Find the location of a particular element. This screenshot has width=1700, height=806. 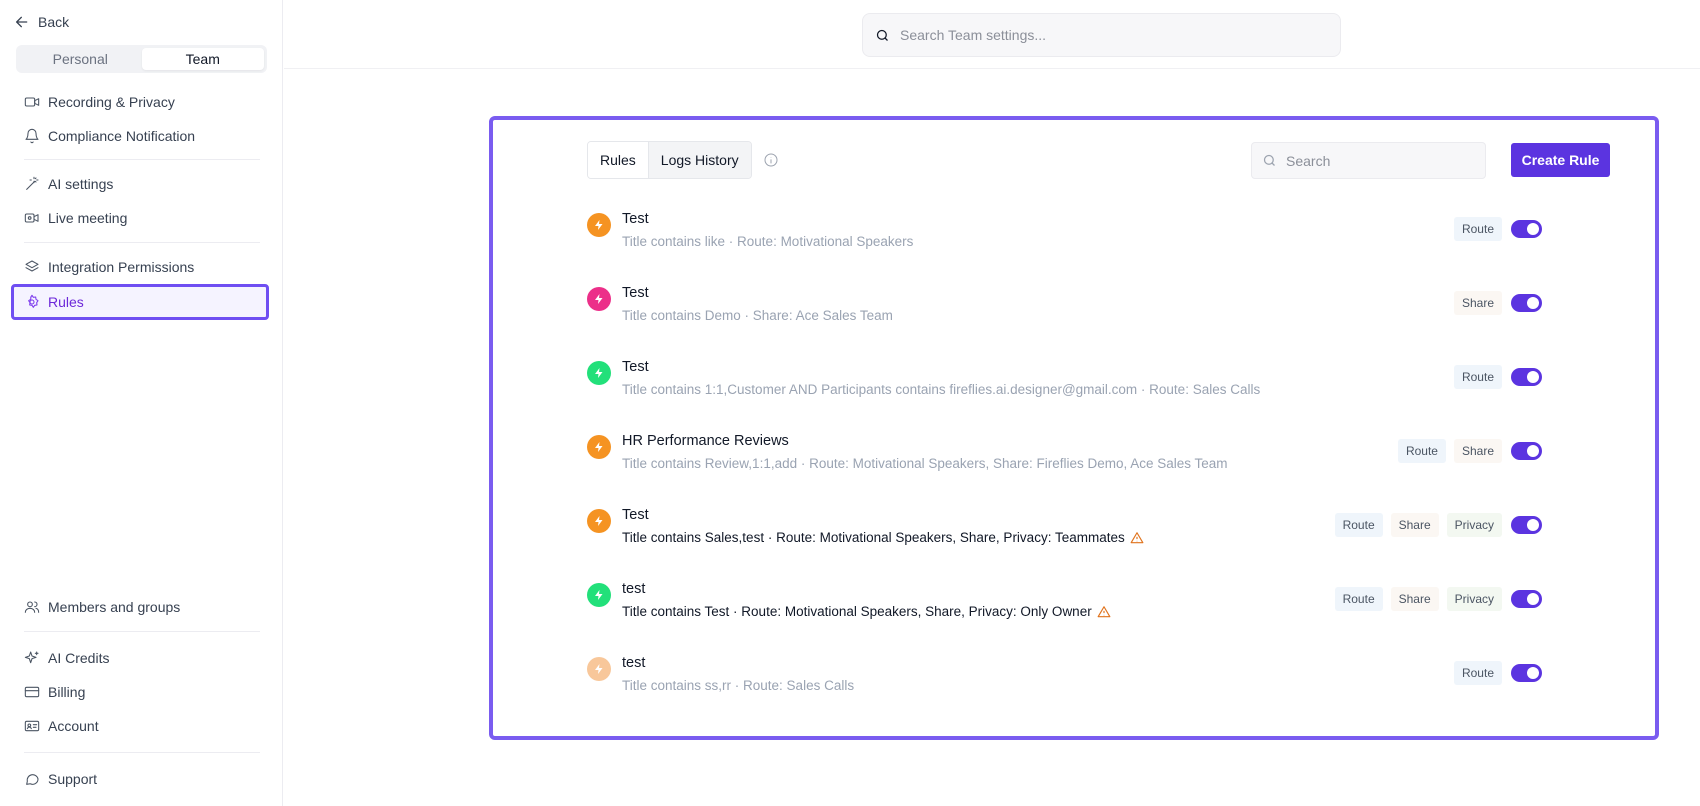

id-card-icon is located at coordinates (32, 726).